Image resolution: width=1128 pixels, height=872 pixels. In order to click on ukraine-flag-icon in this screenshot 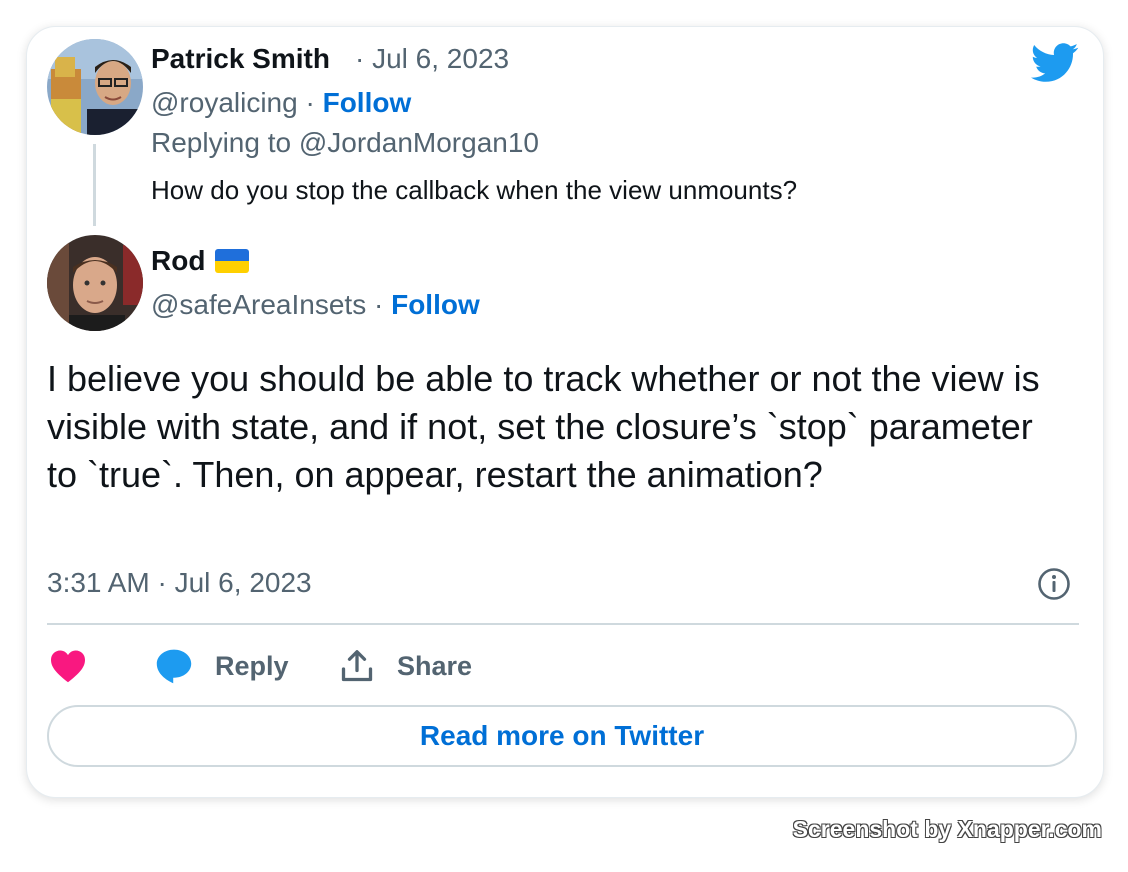, I will do `click(232, 261)`.